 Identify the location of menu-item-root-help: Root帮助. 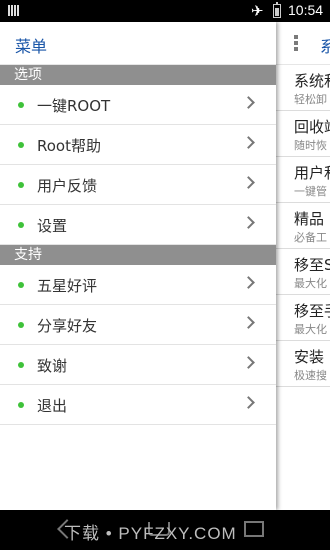
(138, 145).